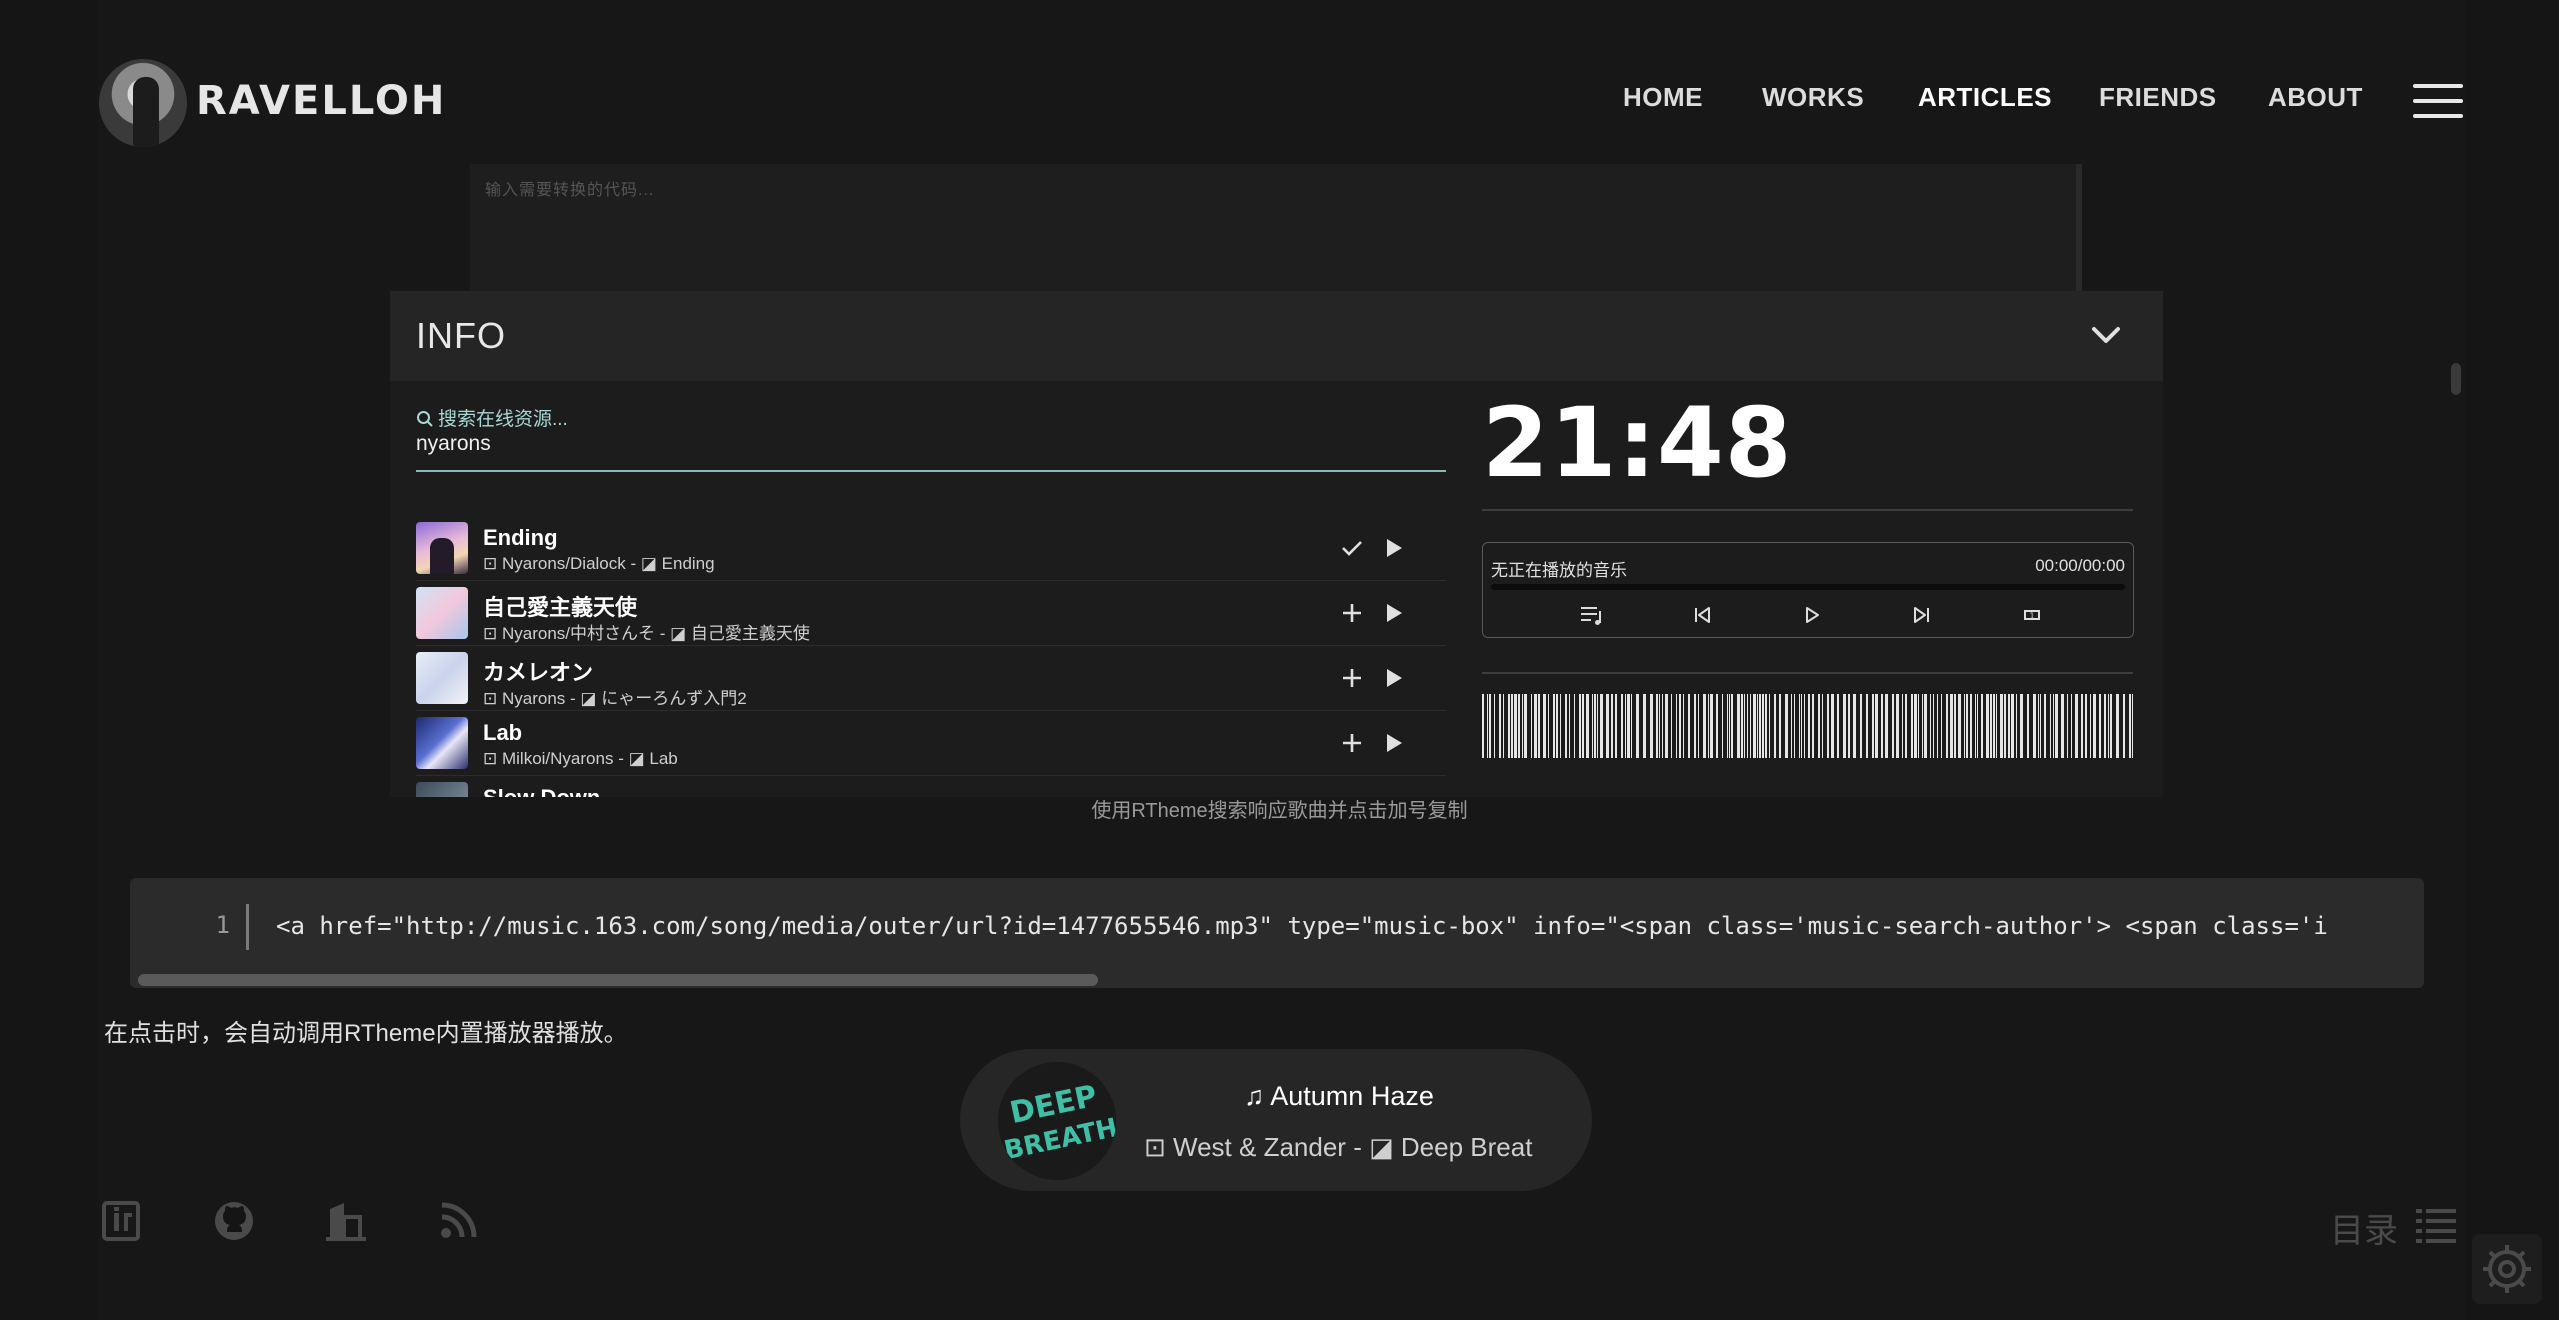 This screenshot has height=1320, width=2559. I want to click on gear-icon, so click(2507, 1269).